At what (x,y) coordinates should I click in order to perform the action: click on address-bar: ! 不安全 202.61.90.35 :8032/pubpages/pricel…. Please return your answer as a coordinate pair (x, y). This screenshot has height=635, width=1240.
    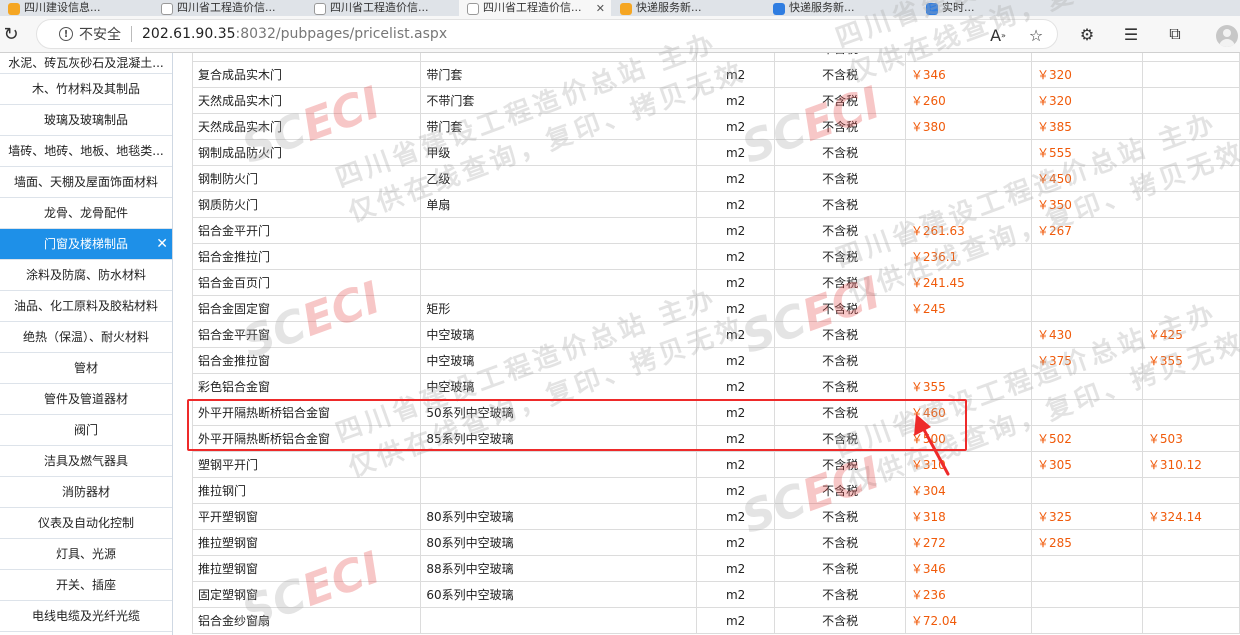
    Looking at the image, I should click on (547, 34).